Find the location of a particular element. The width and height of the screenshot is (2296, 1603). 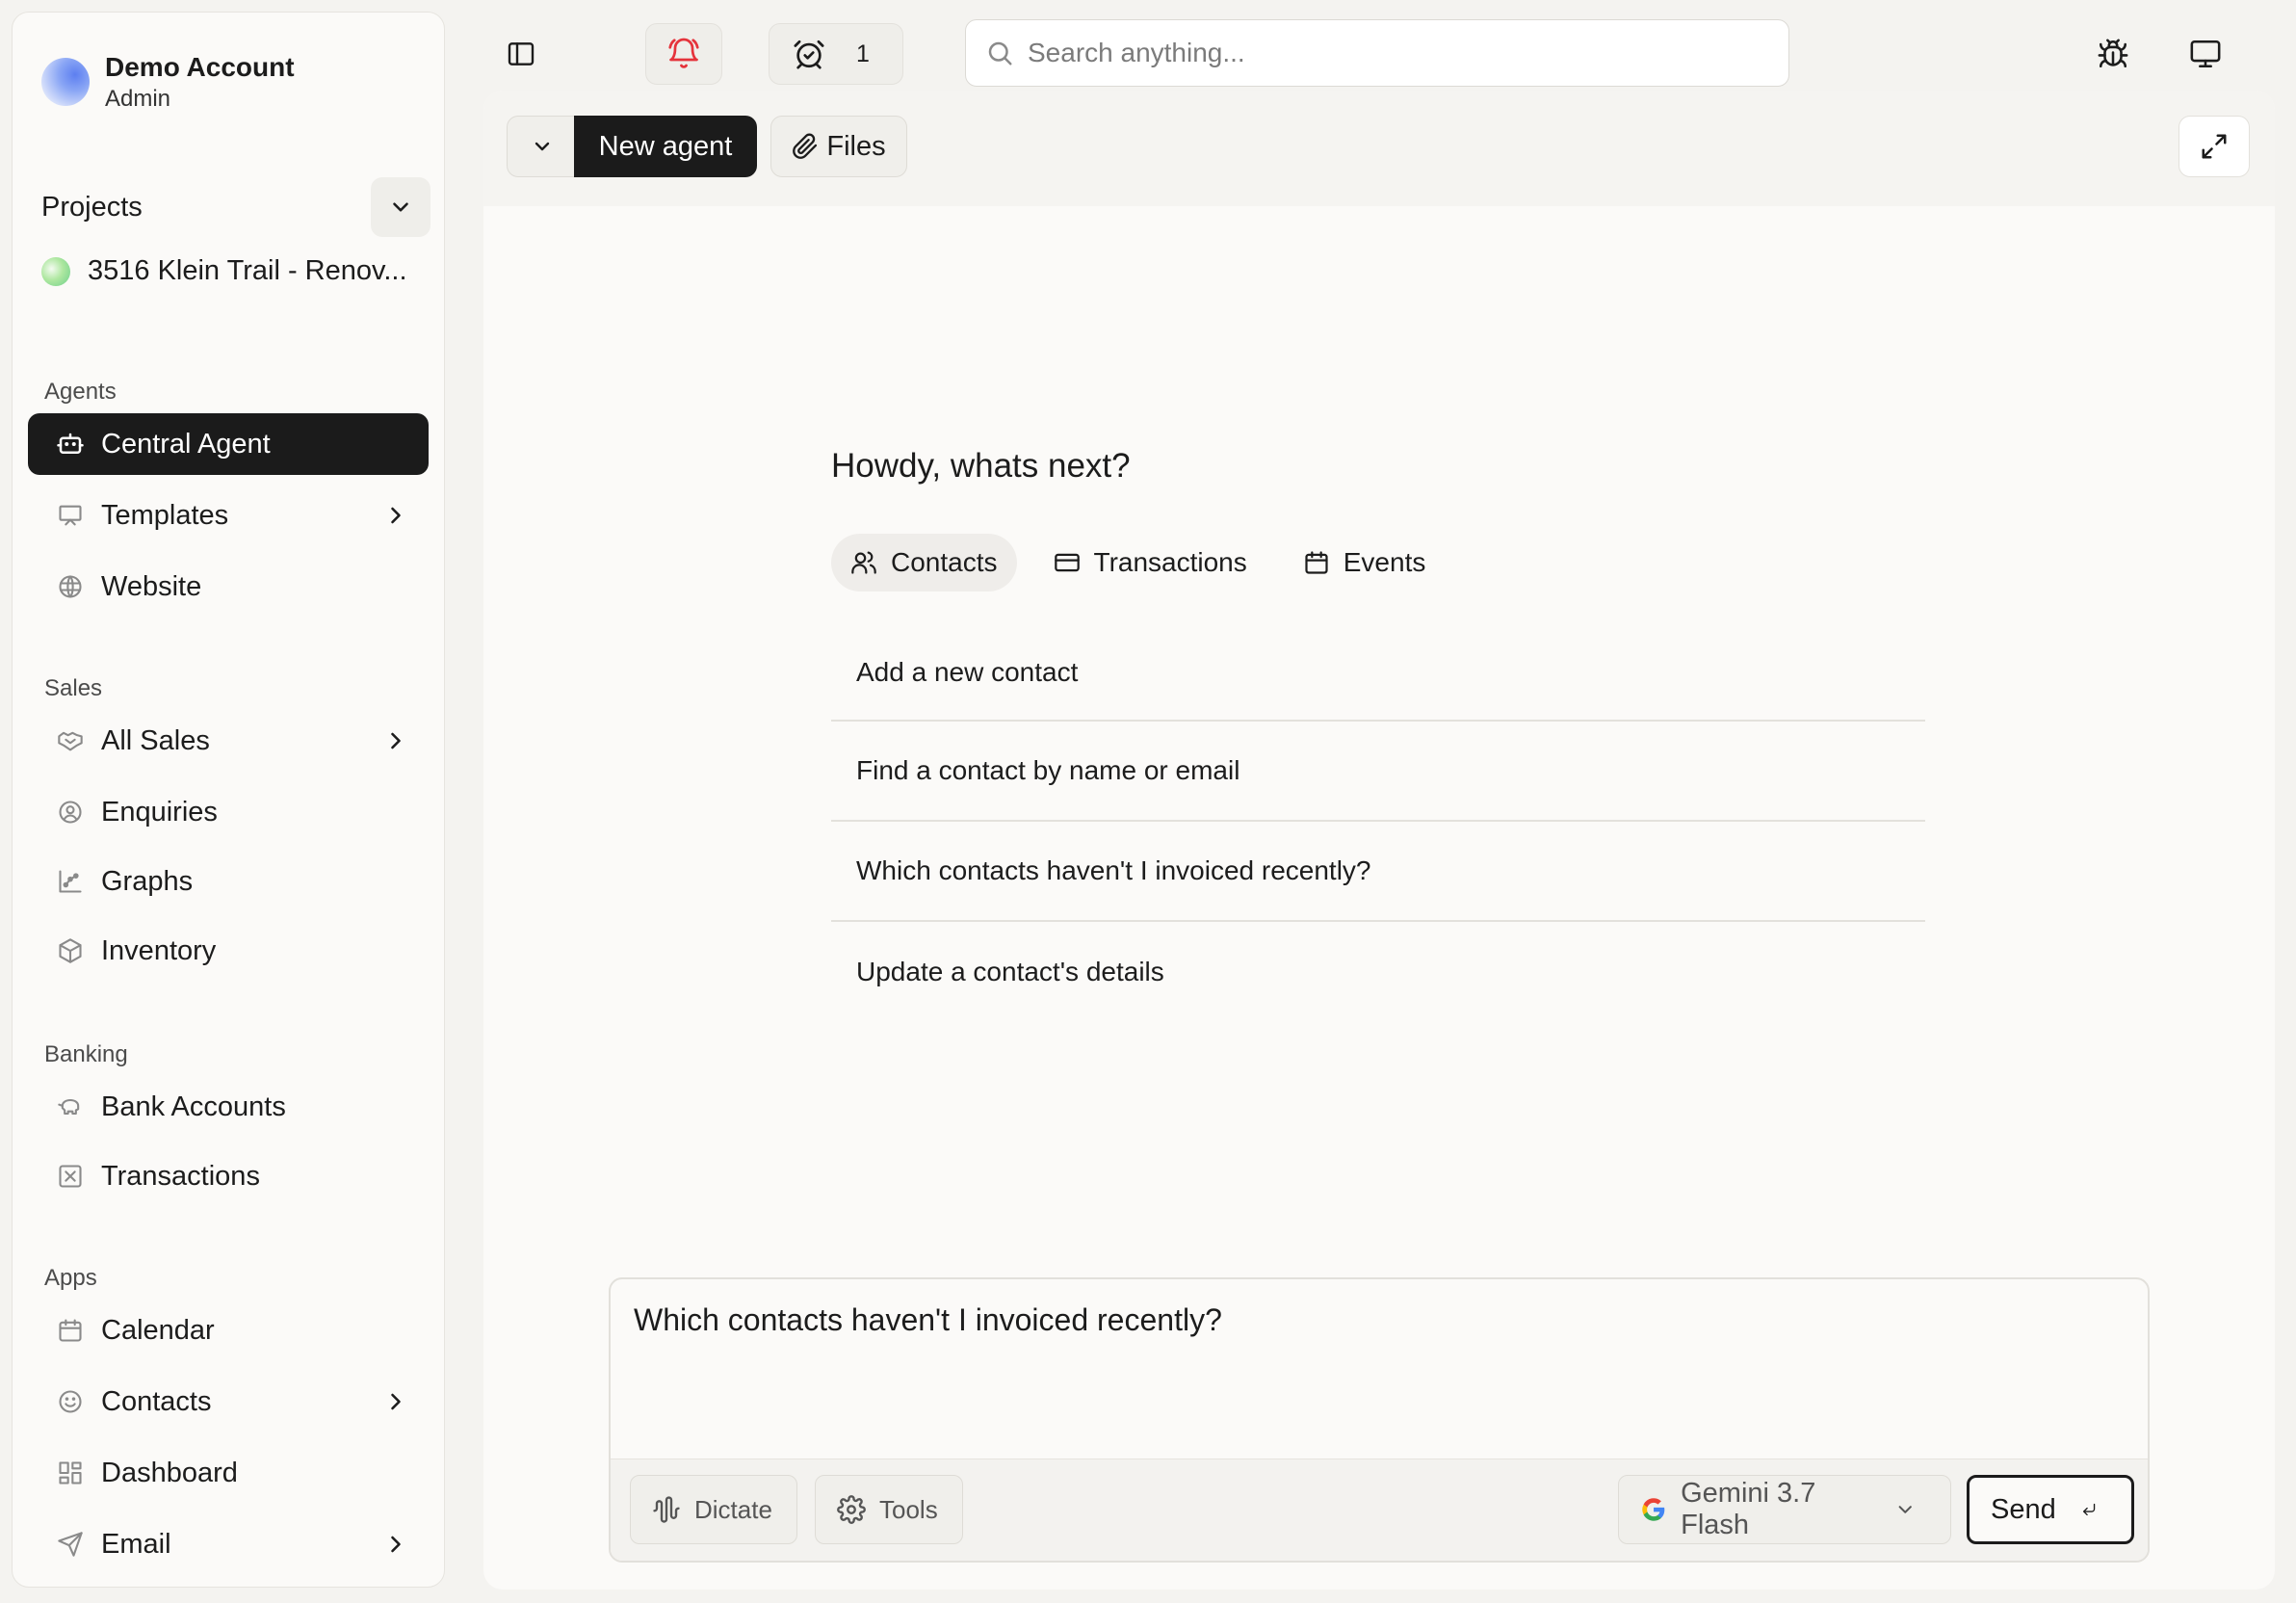

user-circle-icon is located at coordinates (70, 812).